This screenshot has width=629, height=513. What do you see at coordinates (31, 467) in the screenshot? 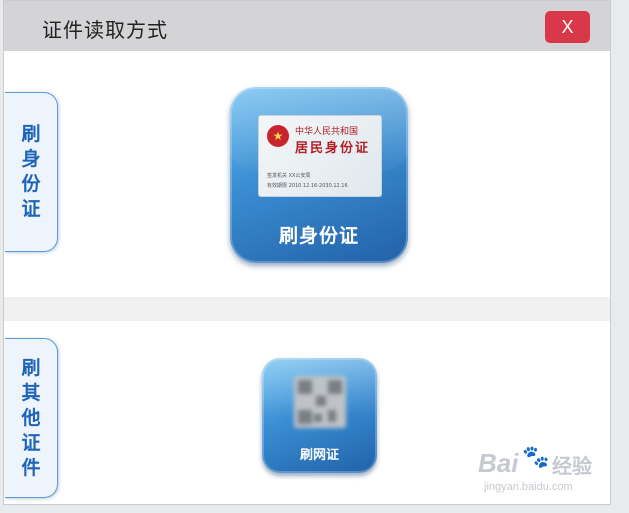
I see `tab-char: 件` at bounding box center [31, 467].